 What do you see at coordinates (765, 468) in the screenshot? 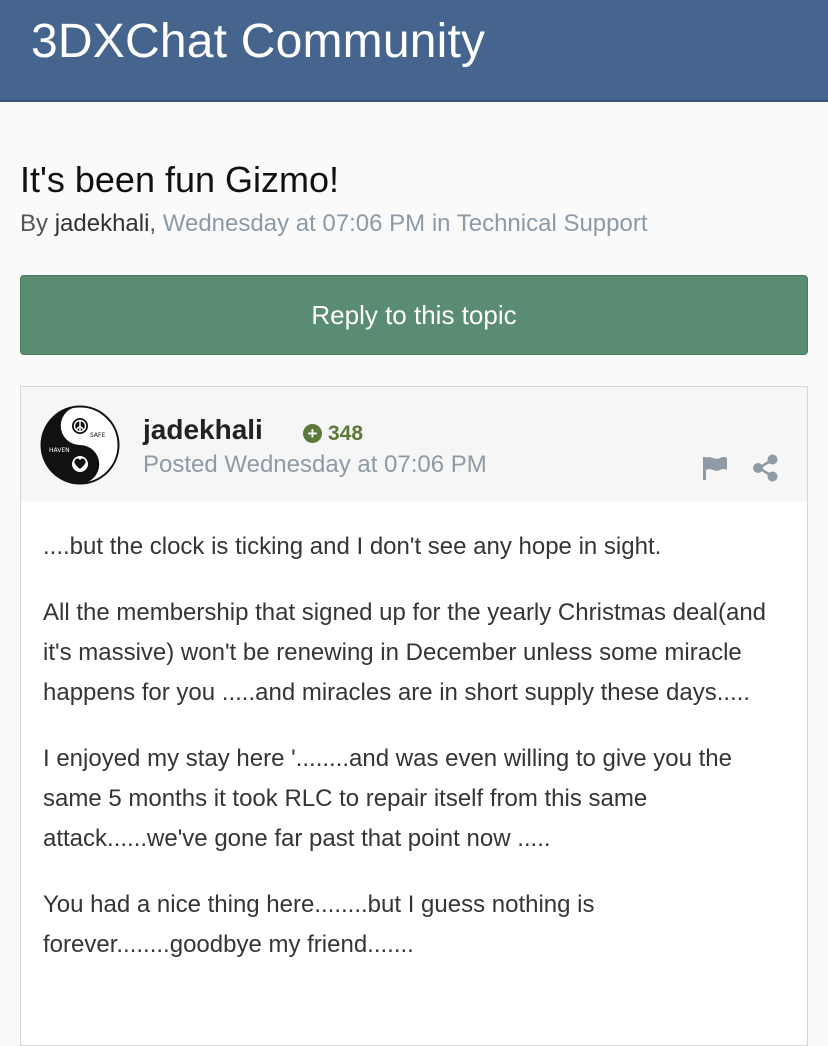
I see `share-icon` at bounding box center [765, 468].